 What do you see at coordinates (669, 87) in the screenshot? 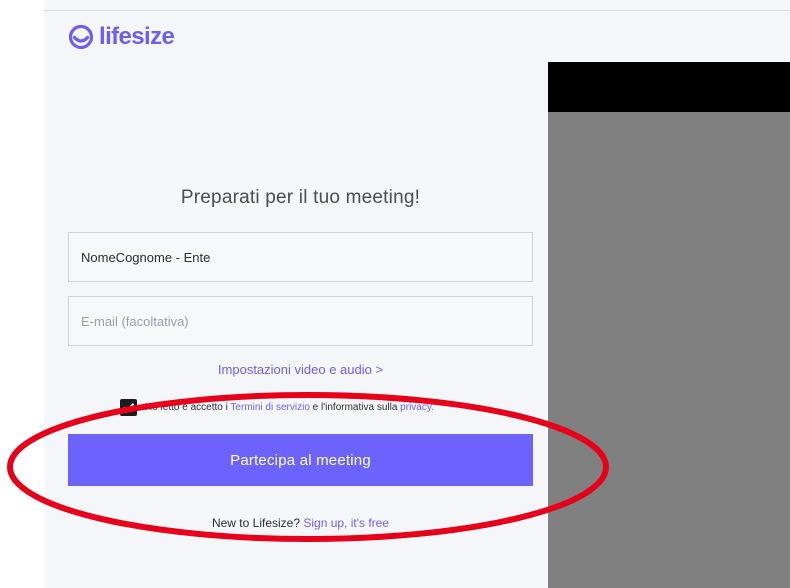
I see `video-preview-topbar` at bounding box center [669, 87].